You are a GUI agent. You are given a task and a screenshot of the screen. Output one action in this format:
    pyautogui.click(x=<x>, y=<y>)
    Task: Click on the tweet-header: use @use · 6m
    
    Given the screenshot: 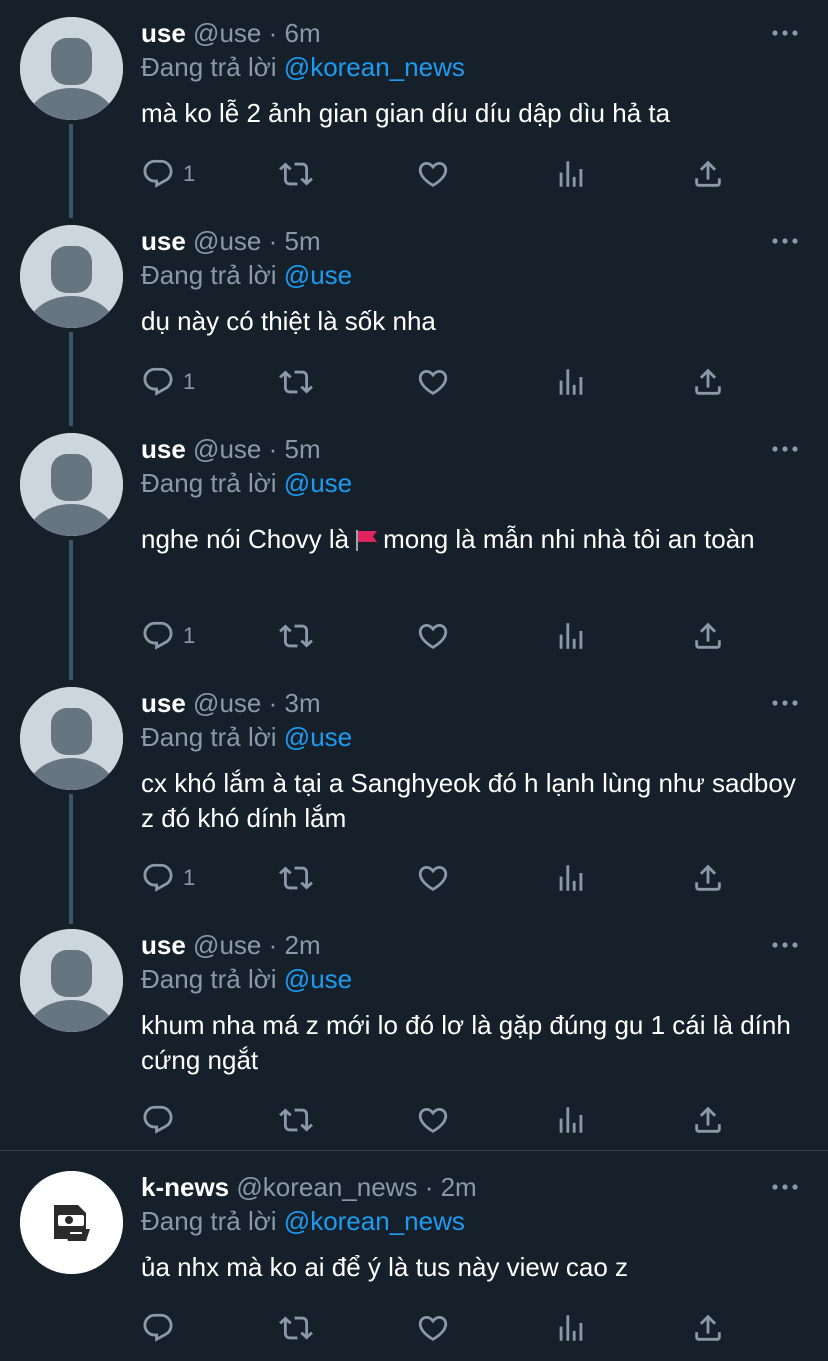 What is the action you would take?
    pyautogui.click(x=231, y=33)
    